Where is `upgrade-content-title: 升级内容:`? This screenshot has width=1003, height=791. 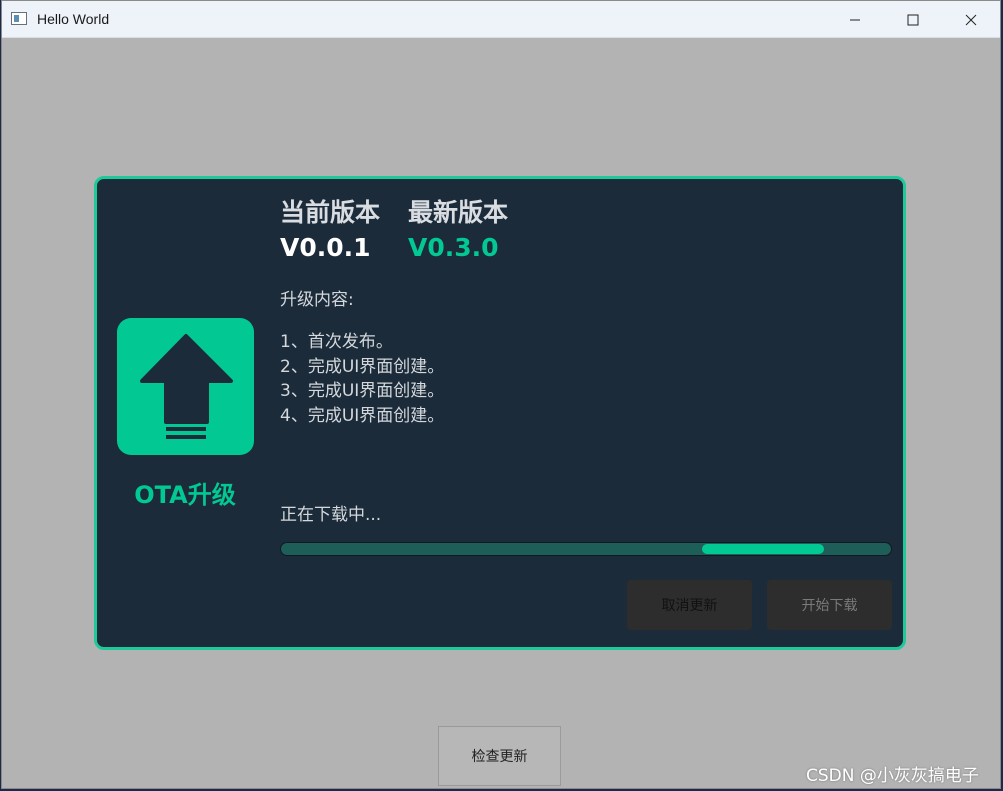 upgrade-content-title: 升级内容: is located at coordinates (317, 300).